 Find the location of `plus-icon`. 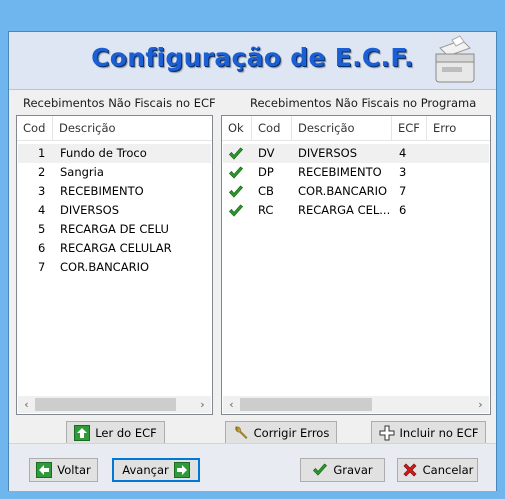

plus-icon is located at coordinates (387, 433).